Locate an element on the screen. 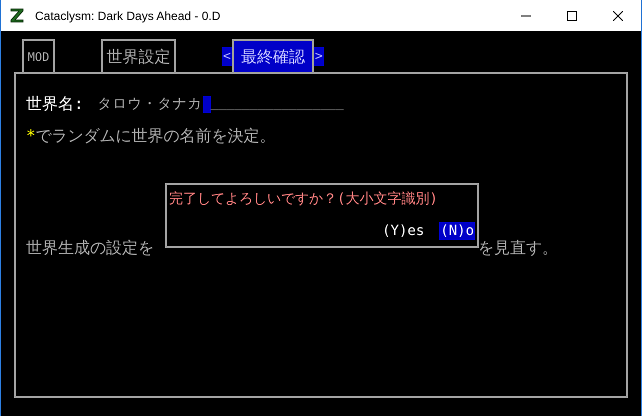 The width and height of the screenshot is (642, 416). tab: 世界設定 is located at coordinates (138, 55).